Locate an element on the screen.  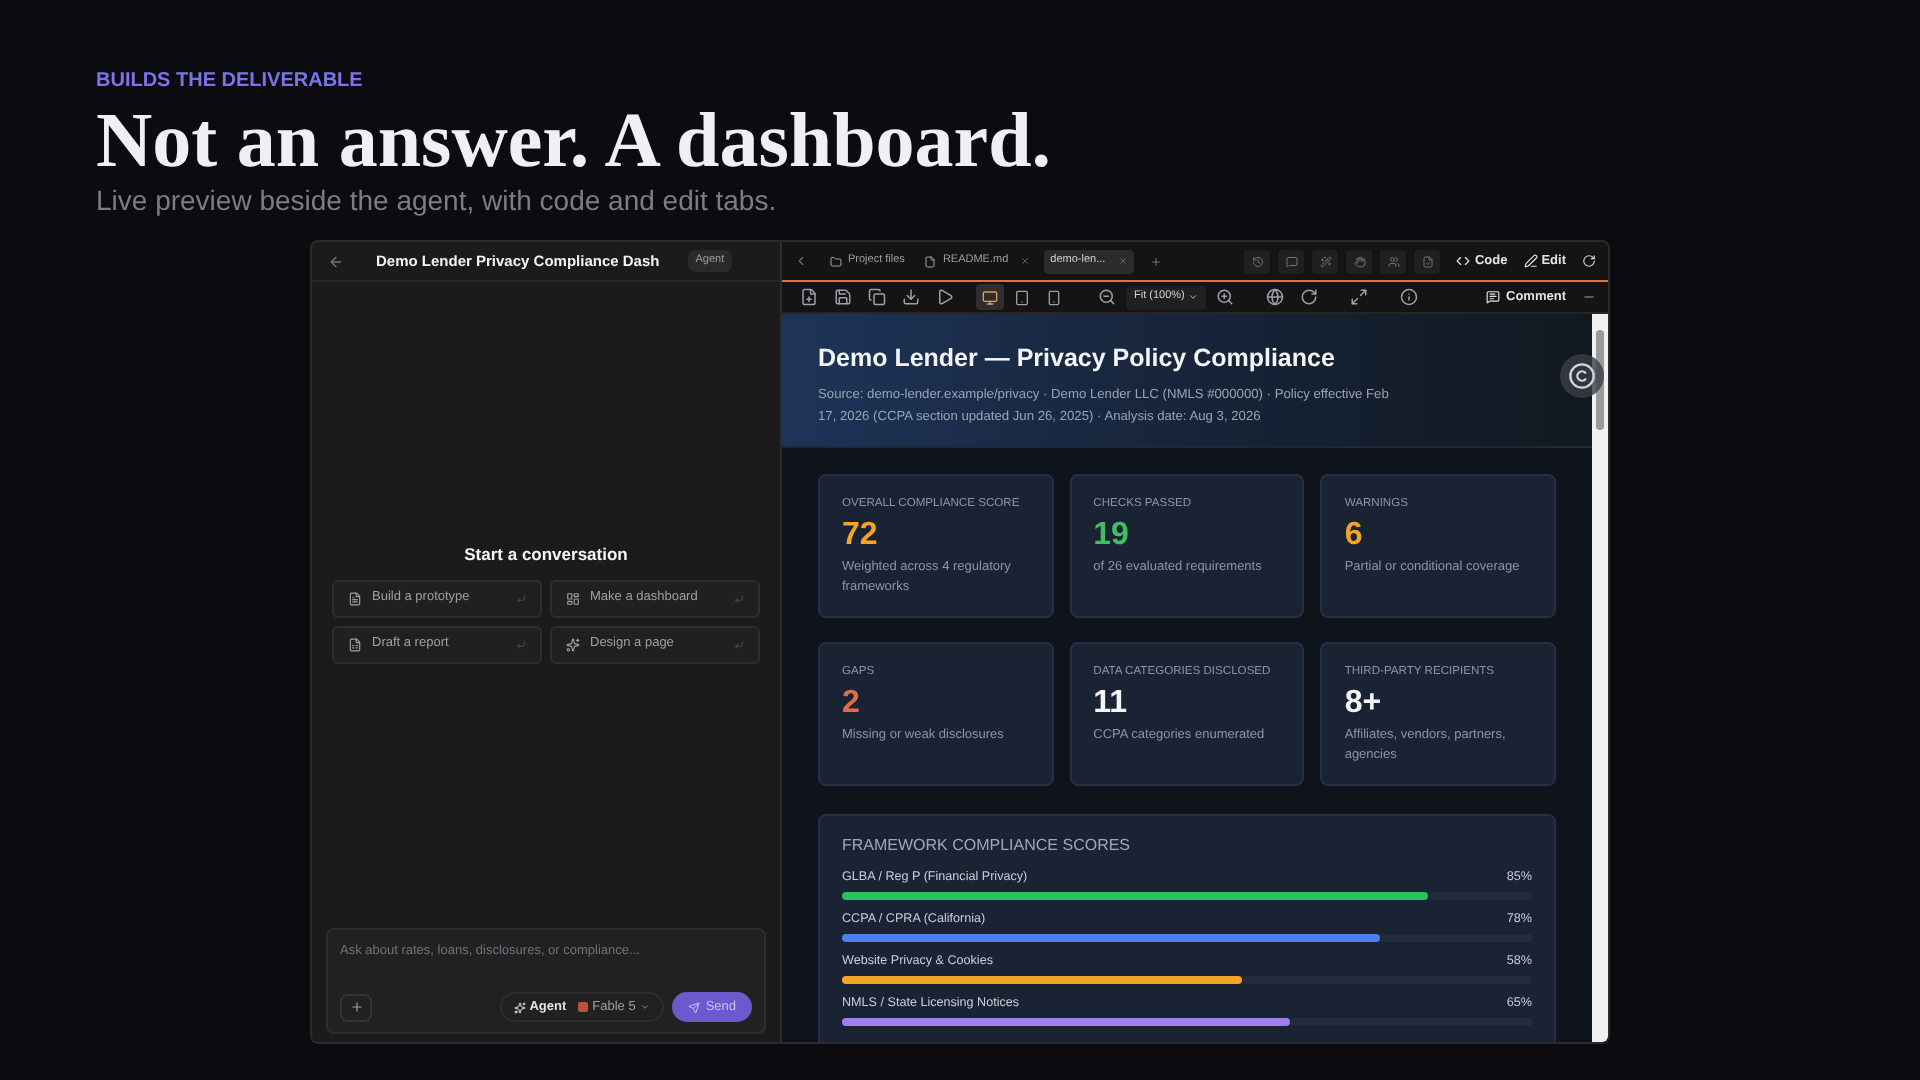
eyebrow-label: BUILDS THE DELIVERABLE is located at coordinates (229, 82).